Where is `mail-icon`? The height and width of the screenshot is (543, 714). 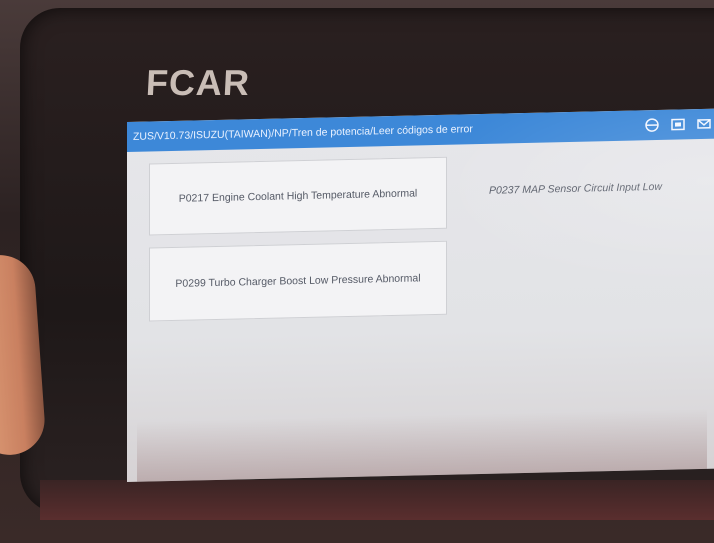
mail-icon is located at coordinates (702, 124).